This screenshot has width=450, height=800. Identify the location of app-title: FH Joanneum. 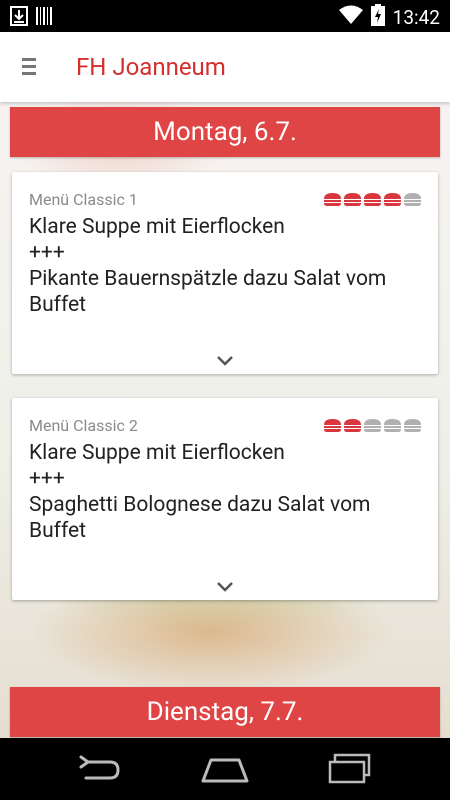
(151, 67).